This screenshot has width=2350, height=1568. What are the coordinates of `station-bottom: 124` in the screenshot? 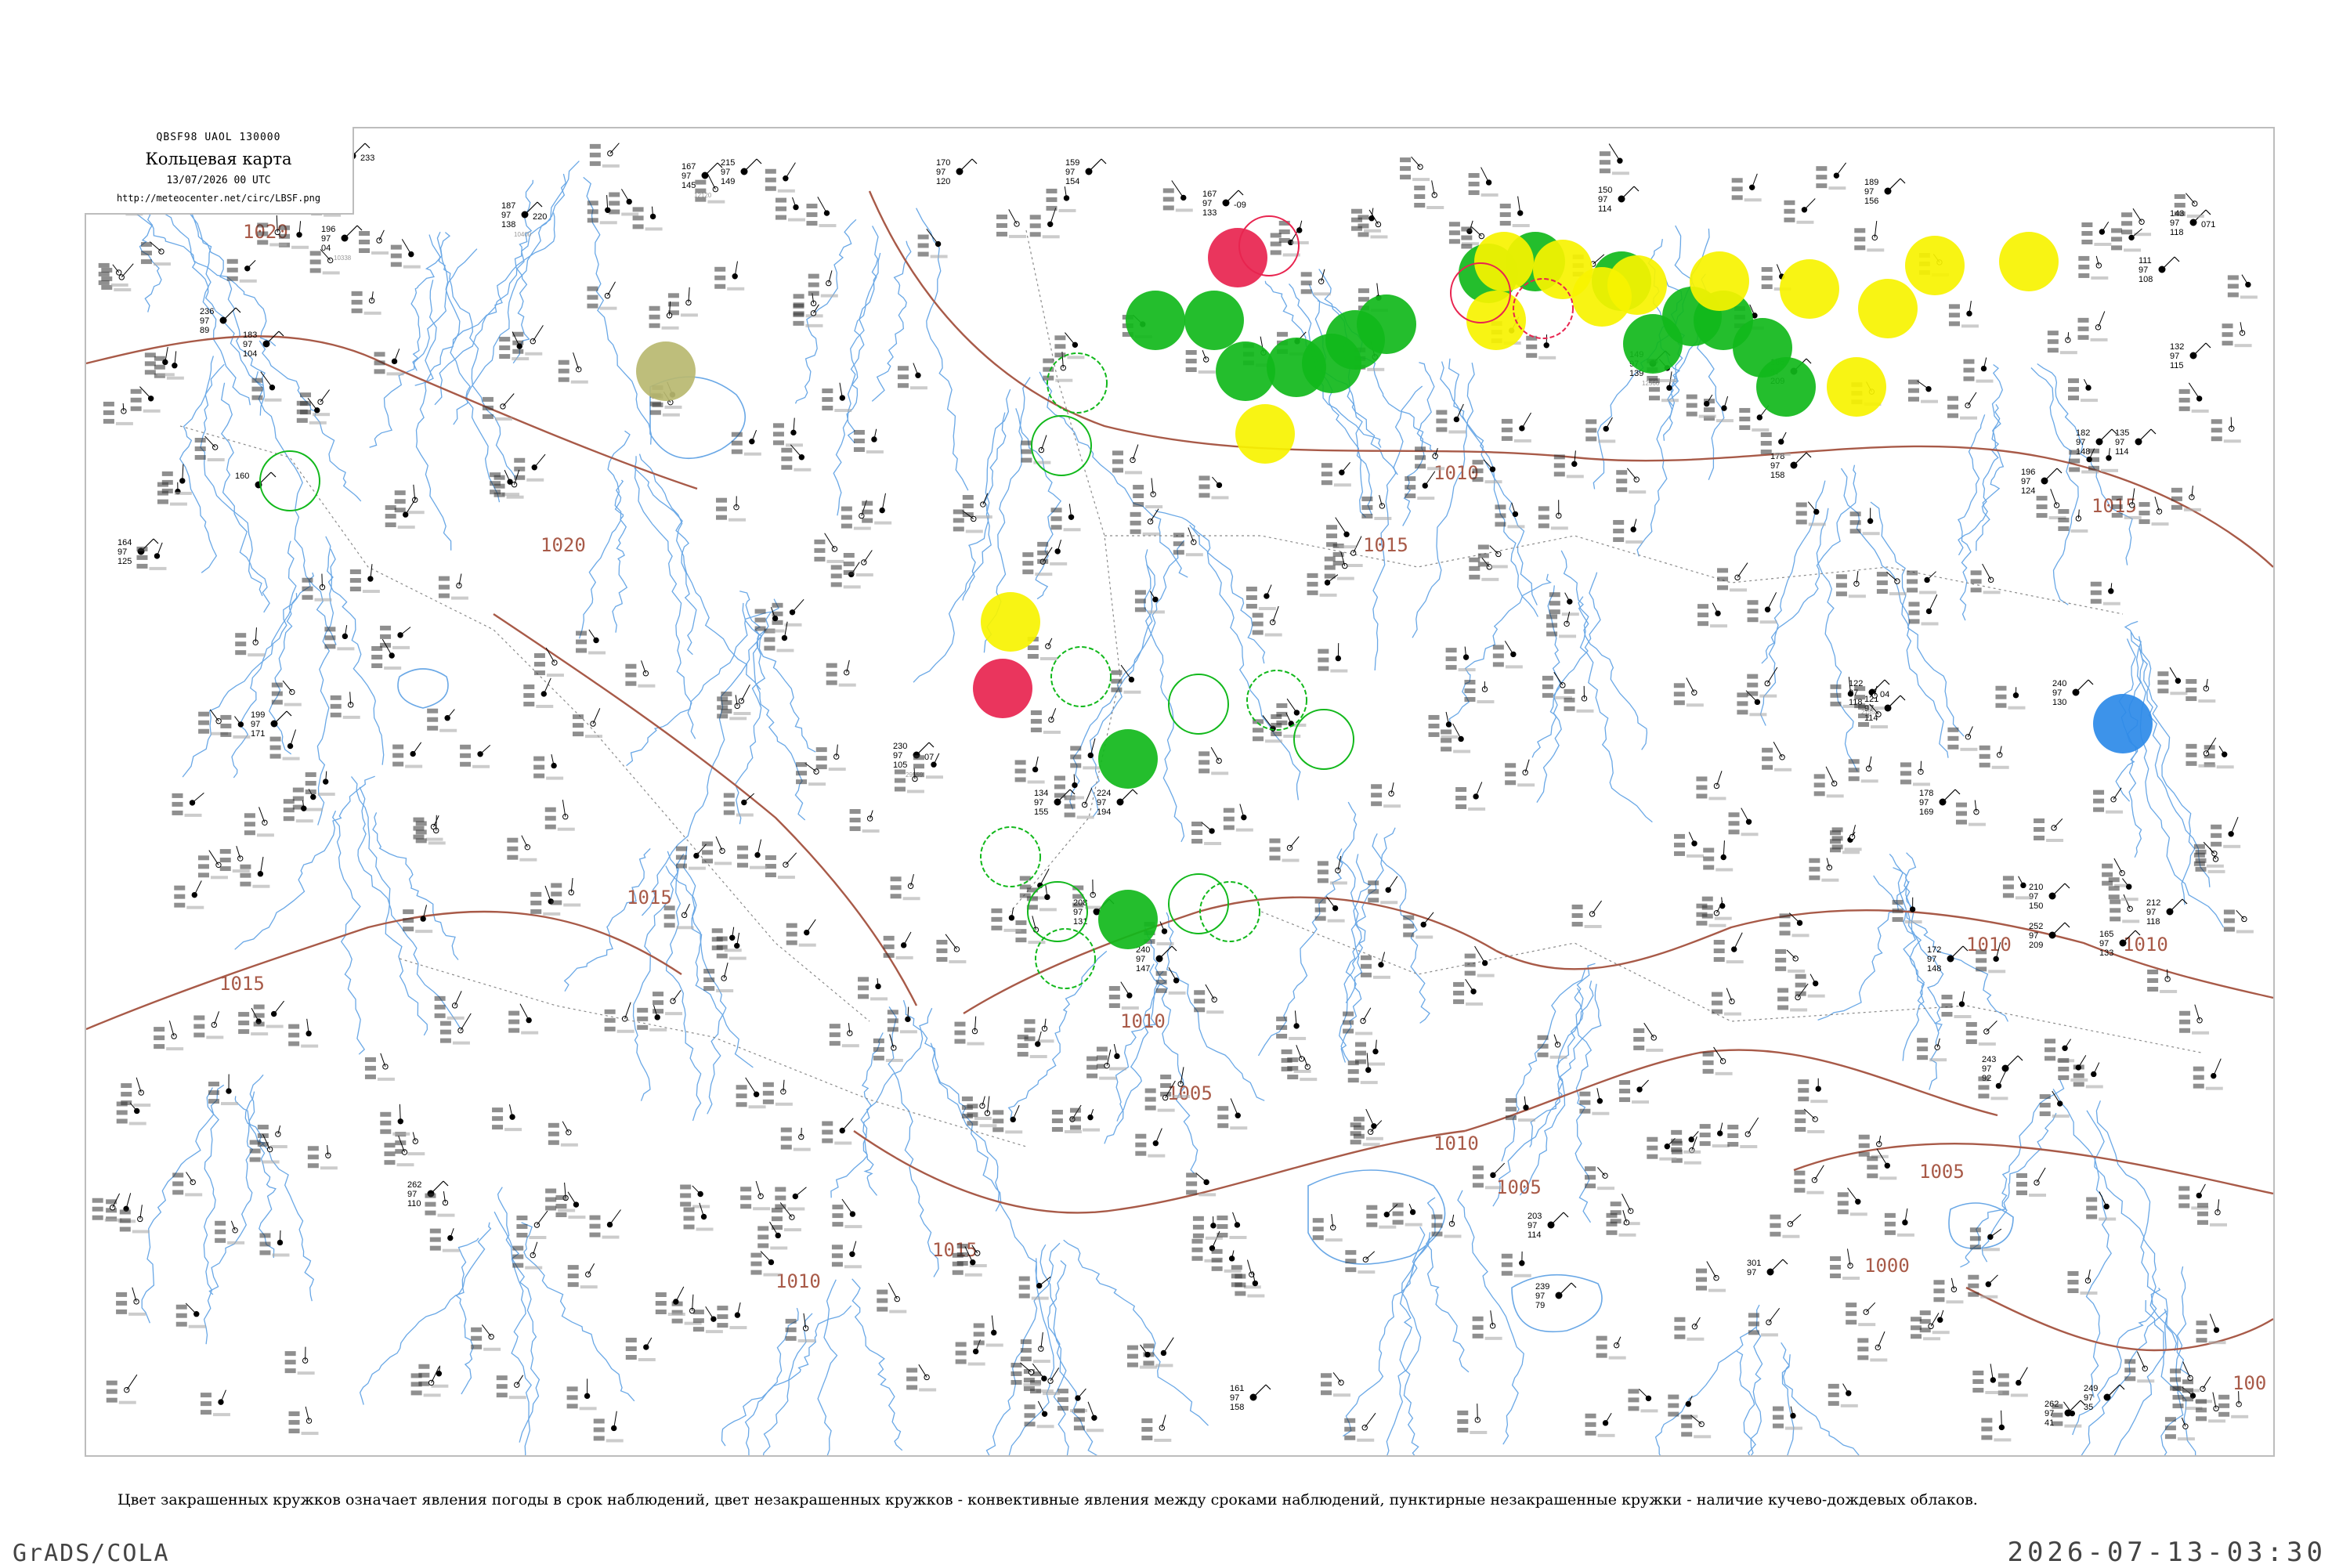 It's located at (2028, 491).